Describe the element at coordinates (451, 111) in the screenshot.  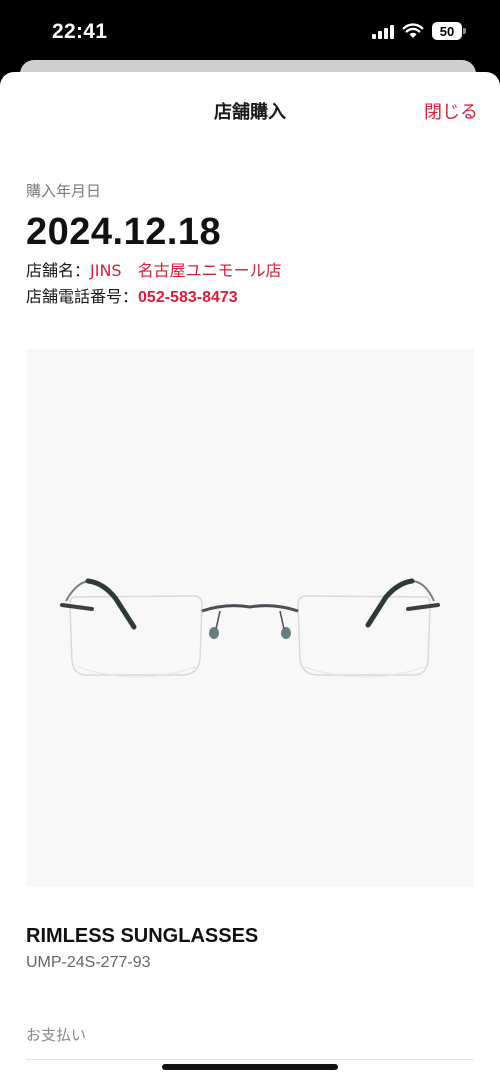
I see `close-button: 閉じる` at that location.